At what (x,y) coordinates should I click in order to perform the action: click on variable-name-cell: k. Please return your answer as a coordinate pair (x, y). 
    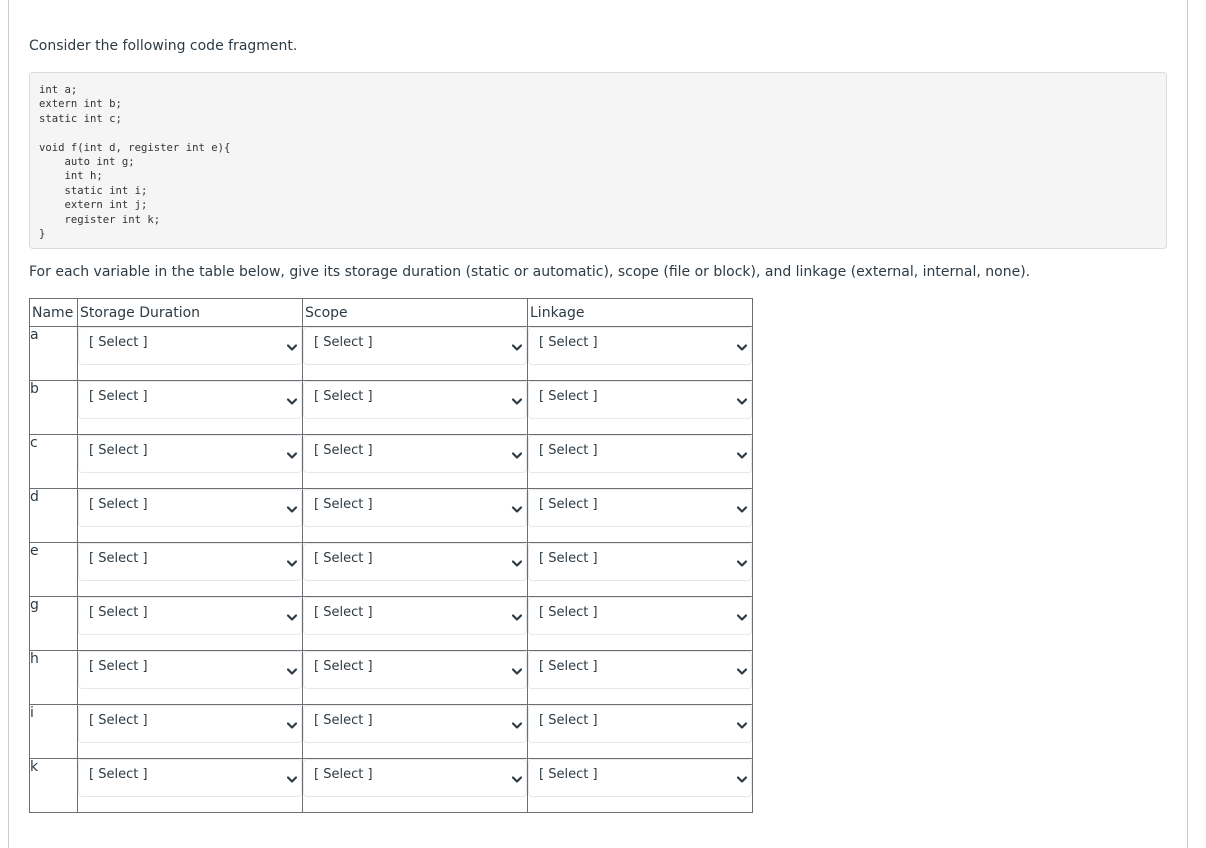
    Looking at the image, I should click on (53, 785).